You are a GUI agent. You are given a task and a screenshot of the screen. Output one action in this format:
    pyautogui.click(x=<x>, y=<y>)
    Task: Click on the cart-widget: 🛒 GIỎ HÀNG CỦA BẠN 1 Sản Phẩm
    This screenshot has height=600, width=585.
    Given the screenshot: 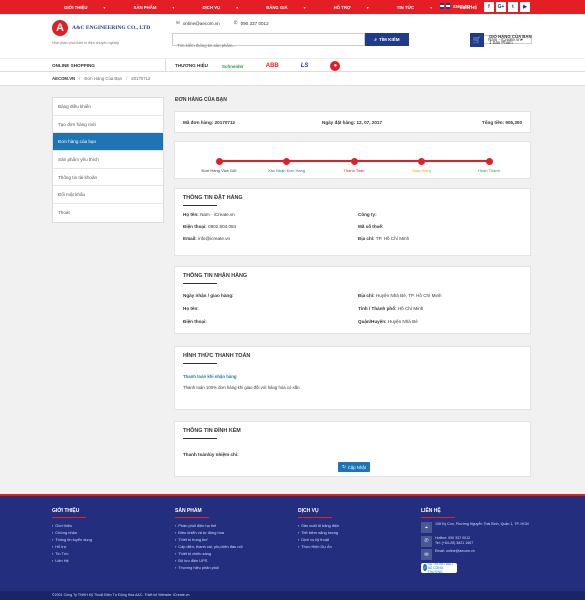 What is the action you would take?
    pyautogui.click(x=501, y=40)
    